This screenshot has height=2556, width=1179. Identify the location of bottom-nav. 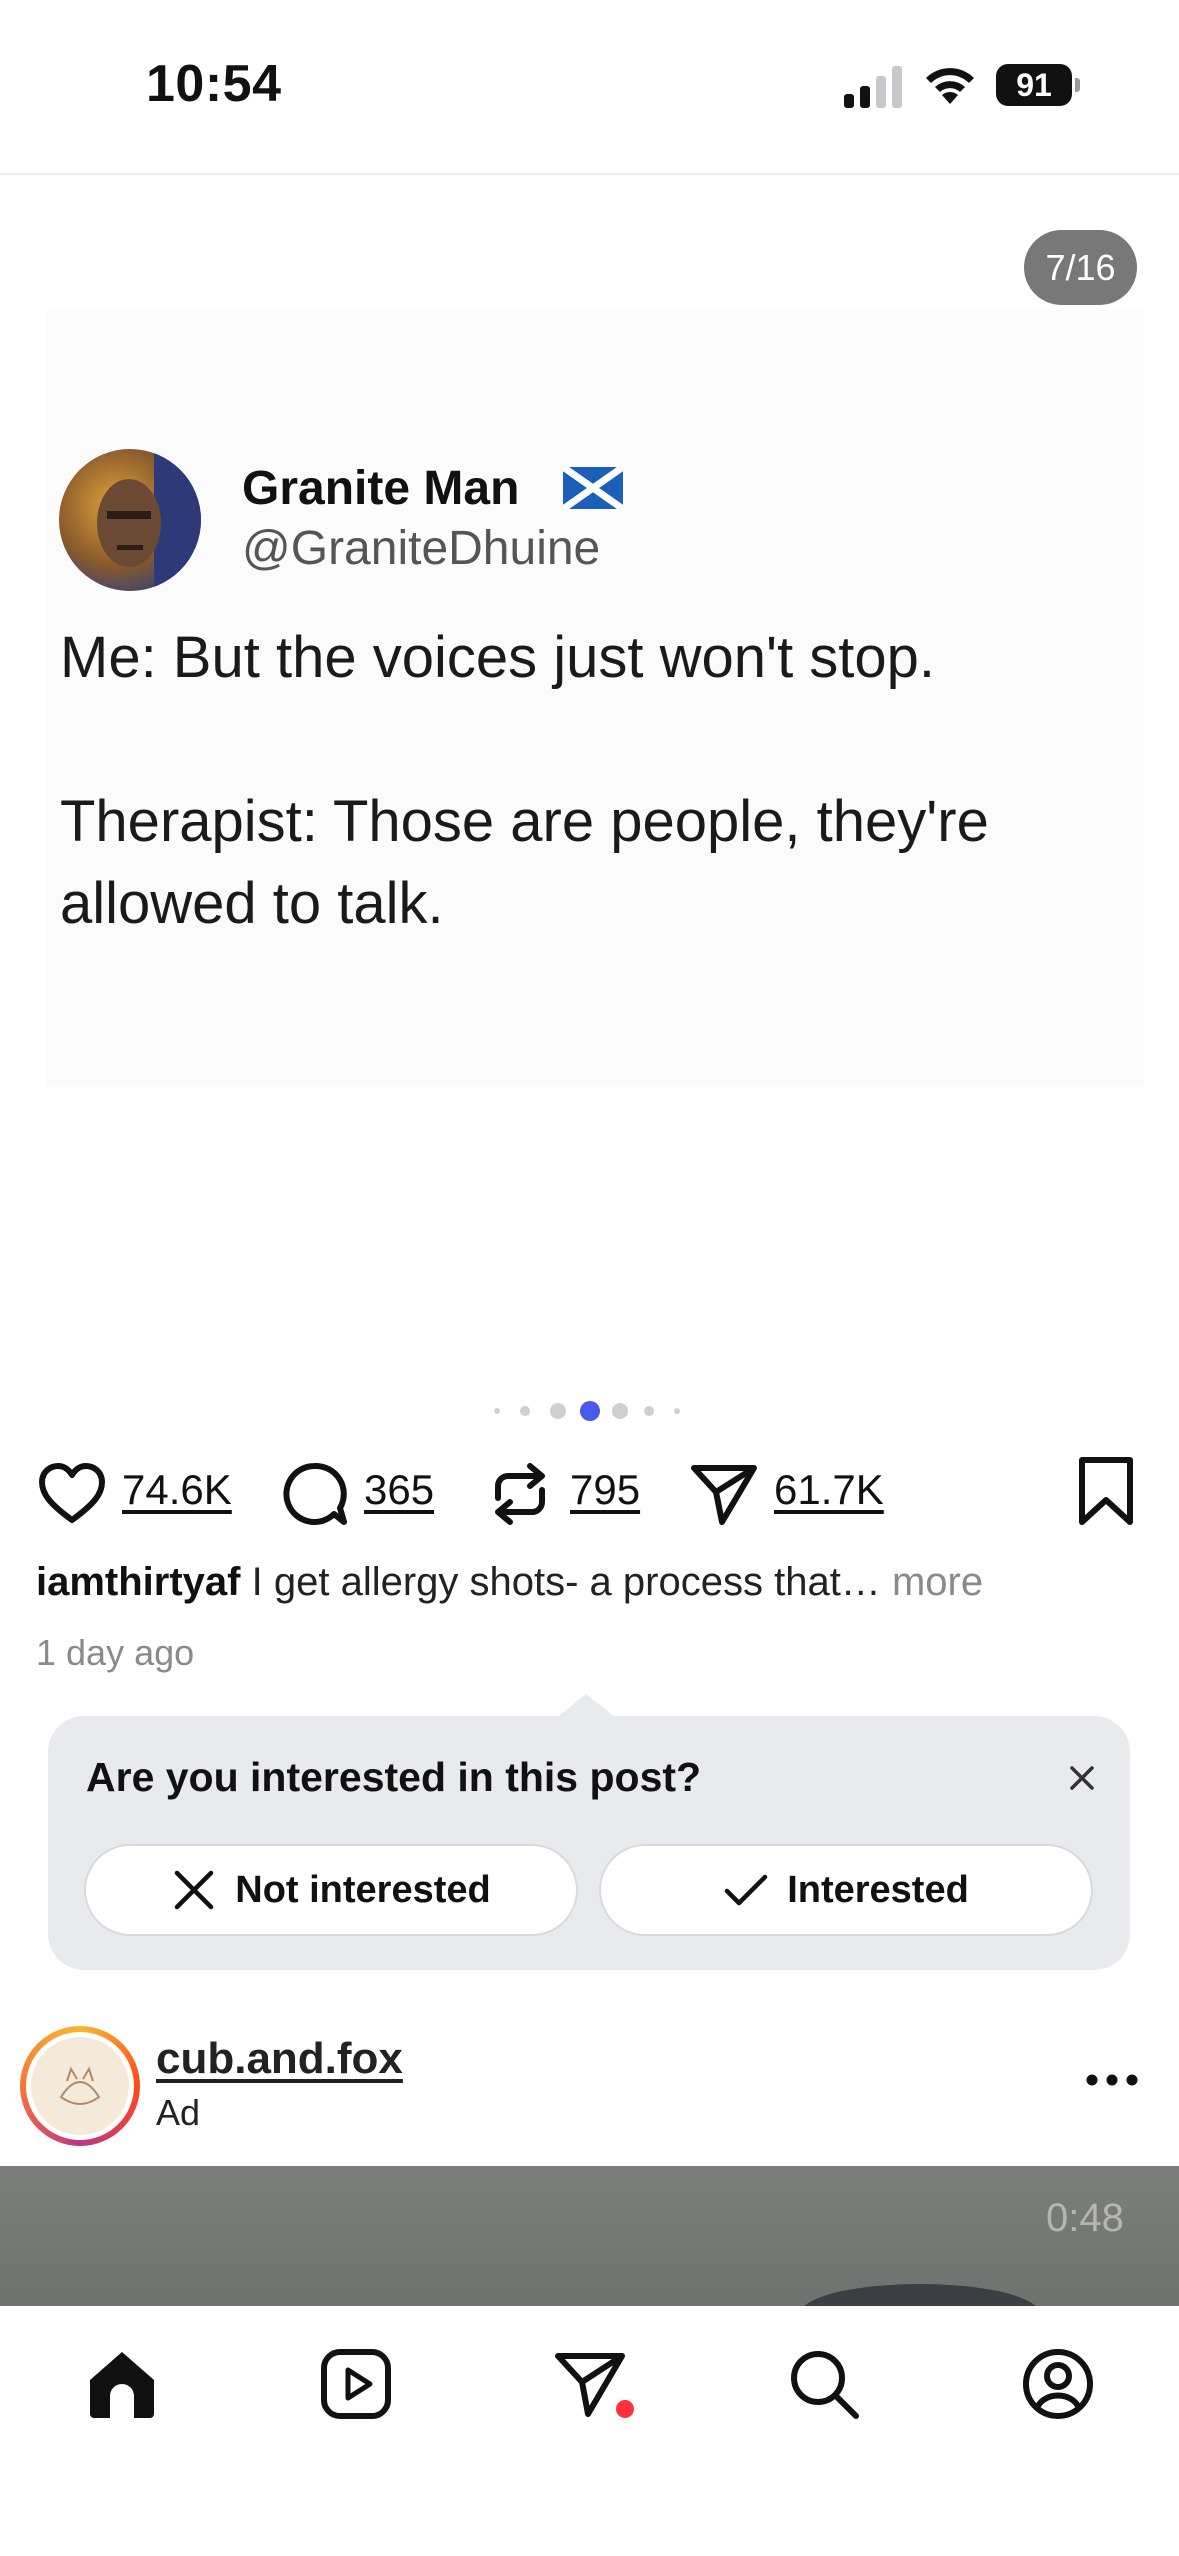
(589, 2431).